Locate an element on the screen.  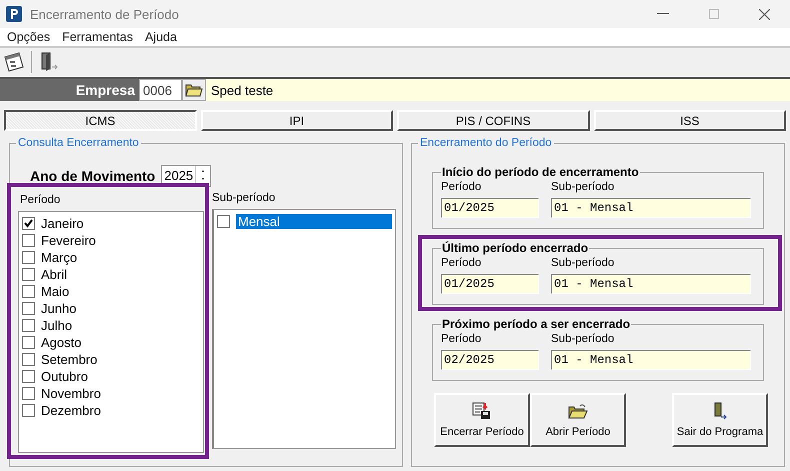
document-disk-icon is located at coordinates (482, 411).